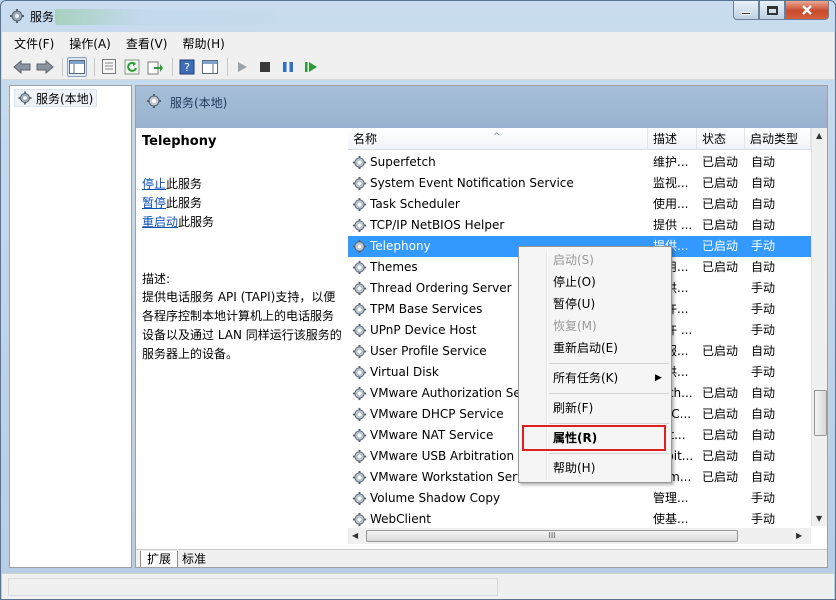 The width and height of the screenshot is (836, 600). Describe the element at coordinates (203, 43) in the screenshot. I see `menu-help: 帮助(H)` at that location.